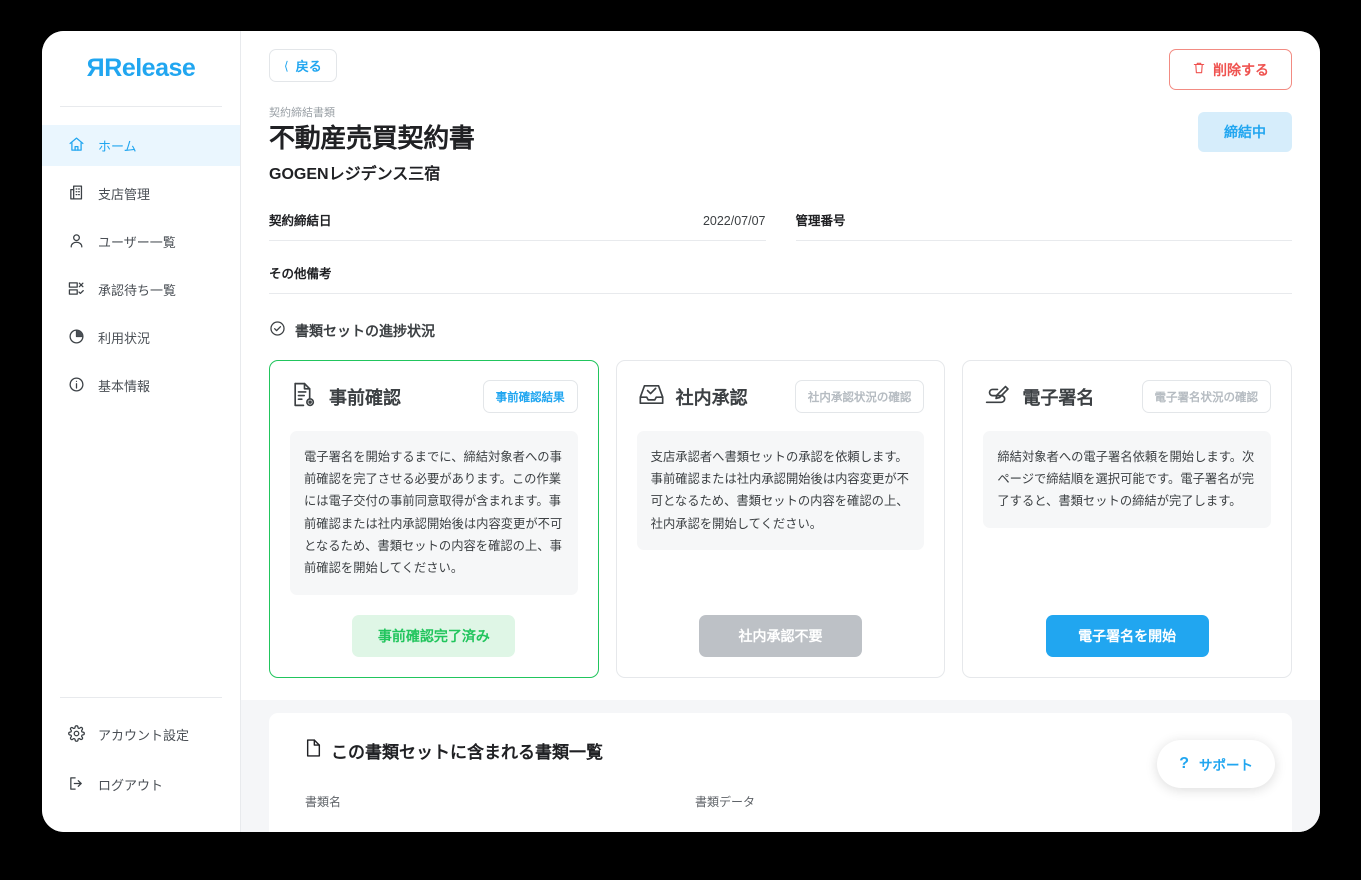  Describe the element at coordinates (780, 252) in the screenshot. I see `metadata-section: 契約締結日 2022/07/07 管理番号 その他備考` at that location.